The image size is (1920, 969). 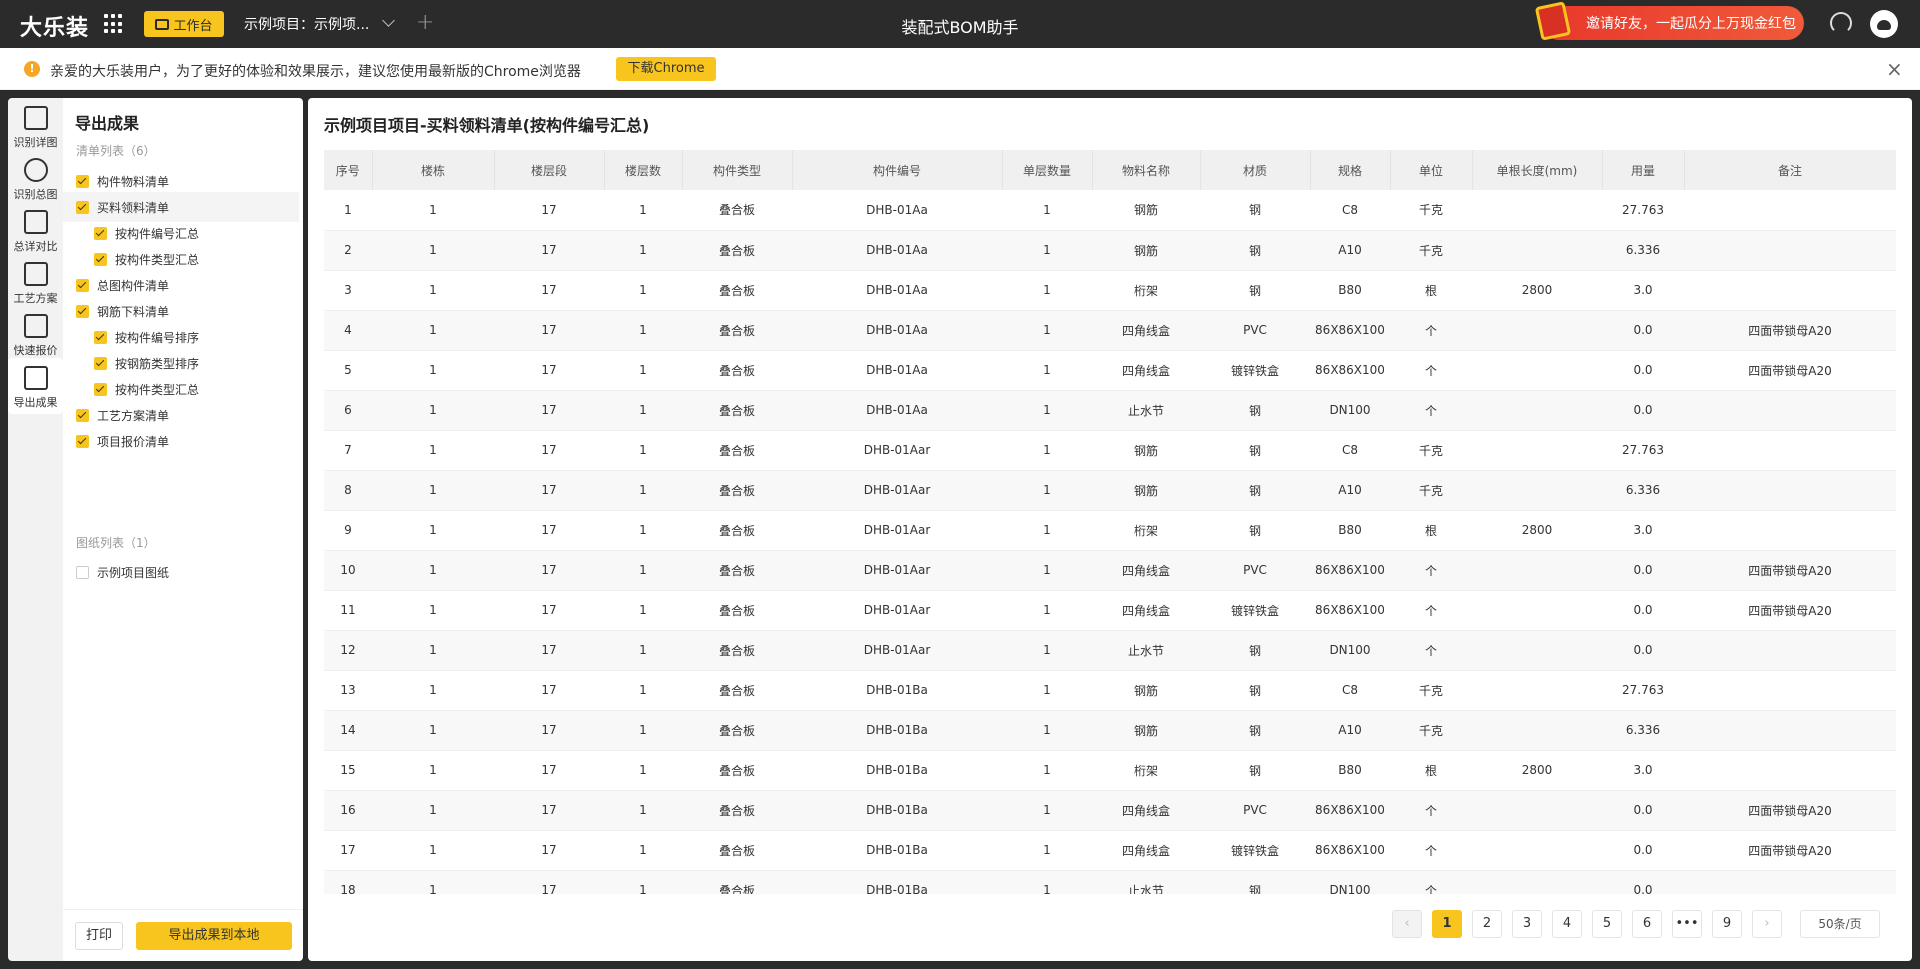 I want to click on table-row: 3 1 17 1 叠合板 DHB-01Aa 1 桁架钢 B80 根 2800 3.0, so click(x=1110, y=290).